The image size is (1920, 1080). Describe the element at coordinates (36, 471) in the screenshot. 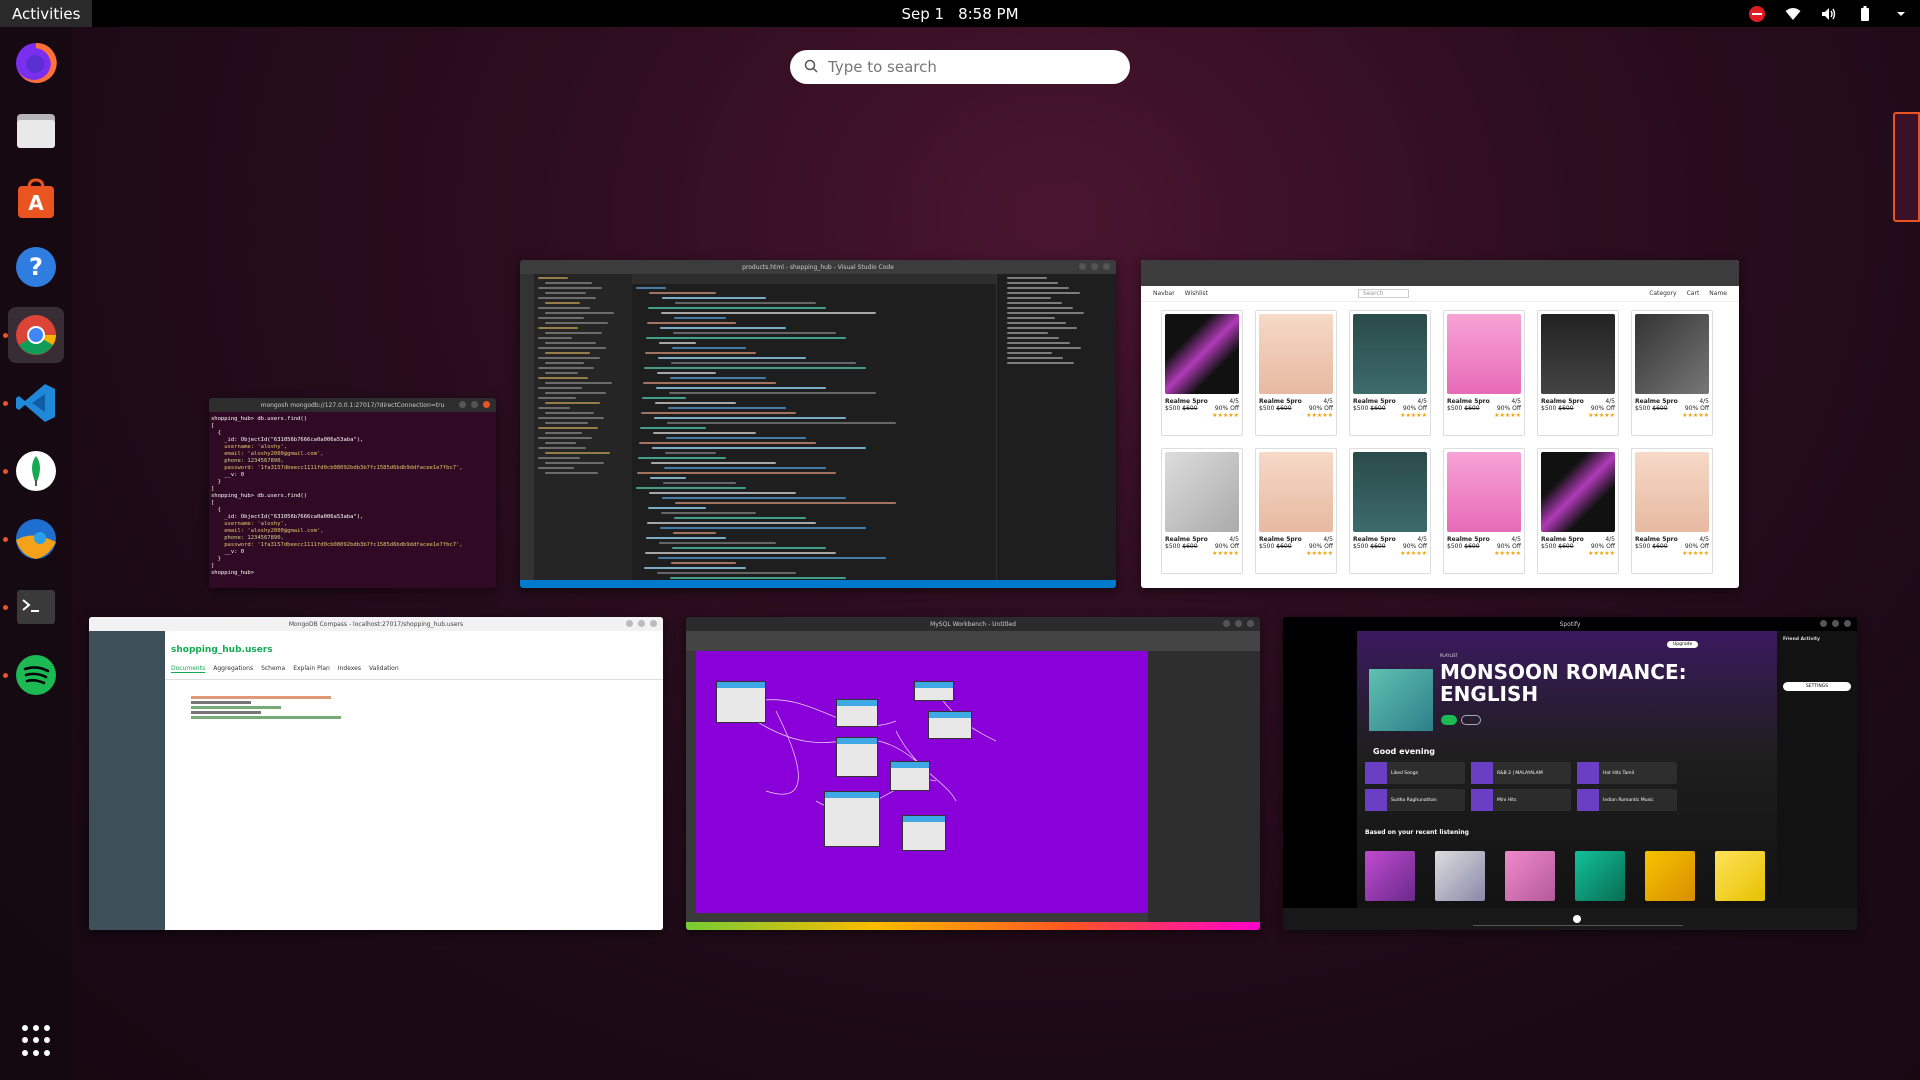

I see `mongodb-compass-icon` at that location.